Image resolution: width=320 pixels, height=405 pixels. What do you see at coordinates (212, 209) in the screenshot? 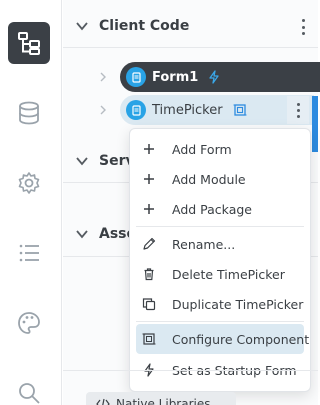
I see `menu-item-label: Add Package` at bounding box center [212, 209].